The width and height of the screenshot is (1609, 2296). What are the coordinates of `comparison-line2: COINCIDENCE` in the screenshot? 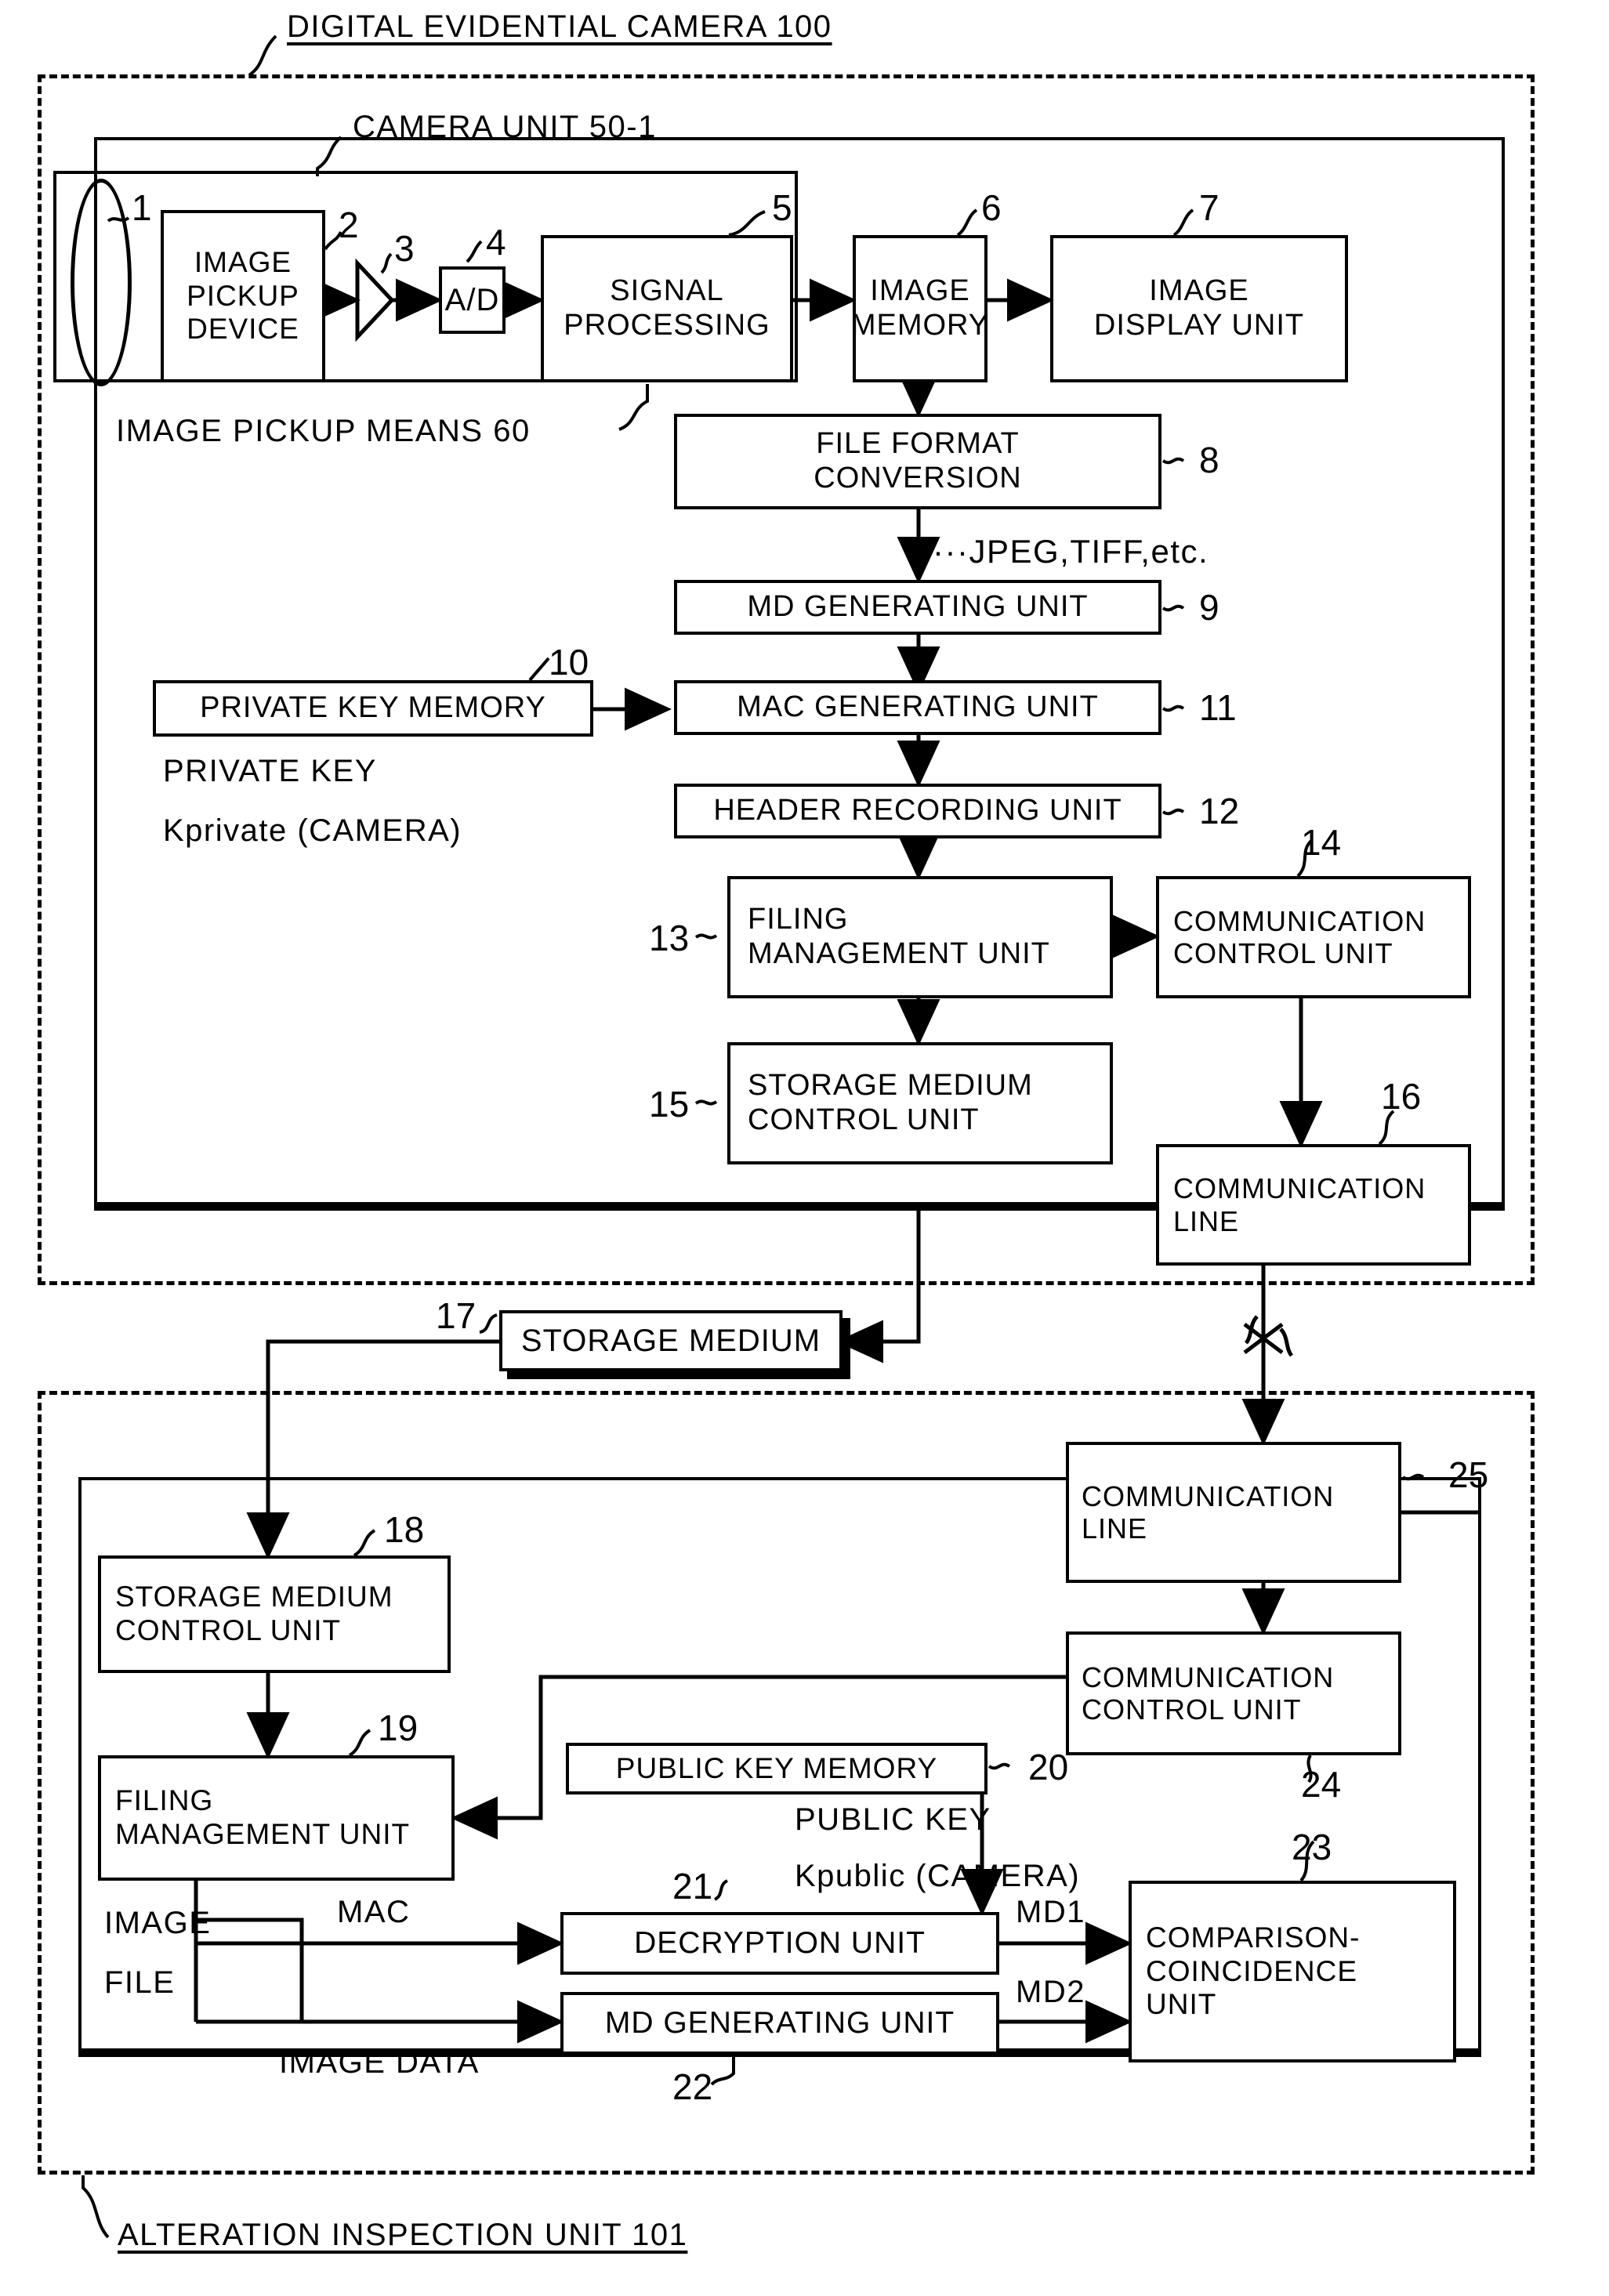 It's located at (1252, 1970).